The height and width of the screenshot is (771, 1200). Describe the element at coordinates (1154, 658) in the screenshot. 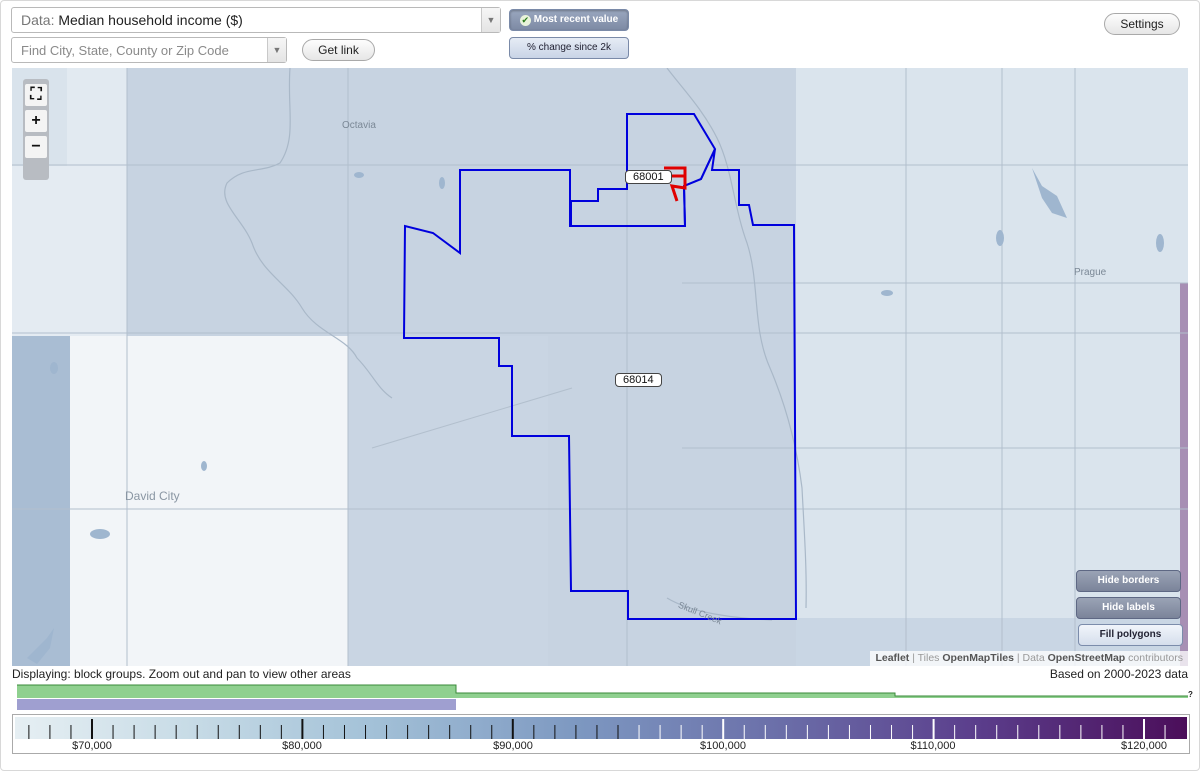

I see `attribution-contributors: contributors` at that location.